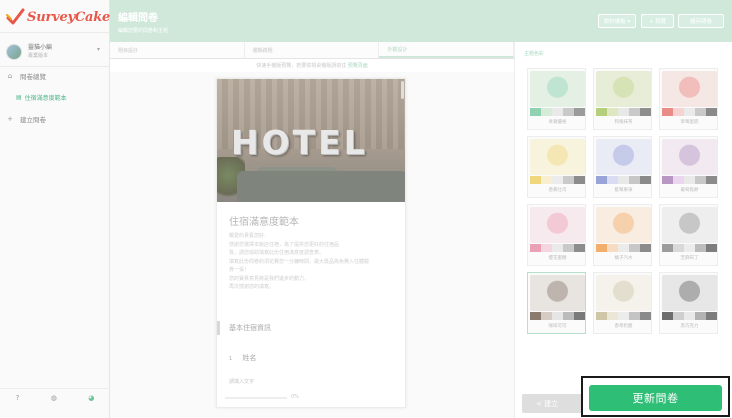  I want to click on theme-name: 香蕉吐司, so click(557, 190).